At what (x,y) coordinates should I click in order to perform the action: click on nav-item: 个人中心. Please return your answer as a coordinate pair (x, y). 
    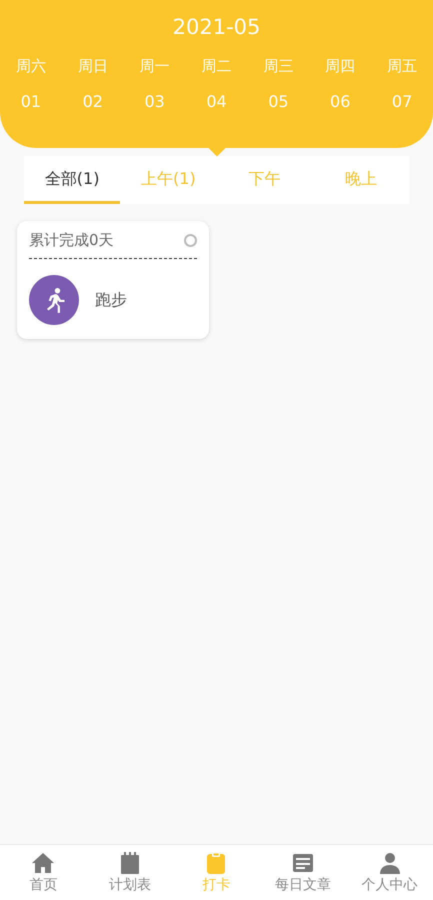
    Looking at the image, I should click on (389, 872).